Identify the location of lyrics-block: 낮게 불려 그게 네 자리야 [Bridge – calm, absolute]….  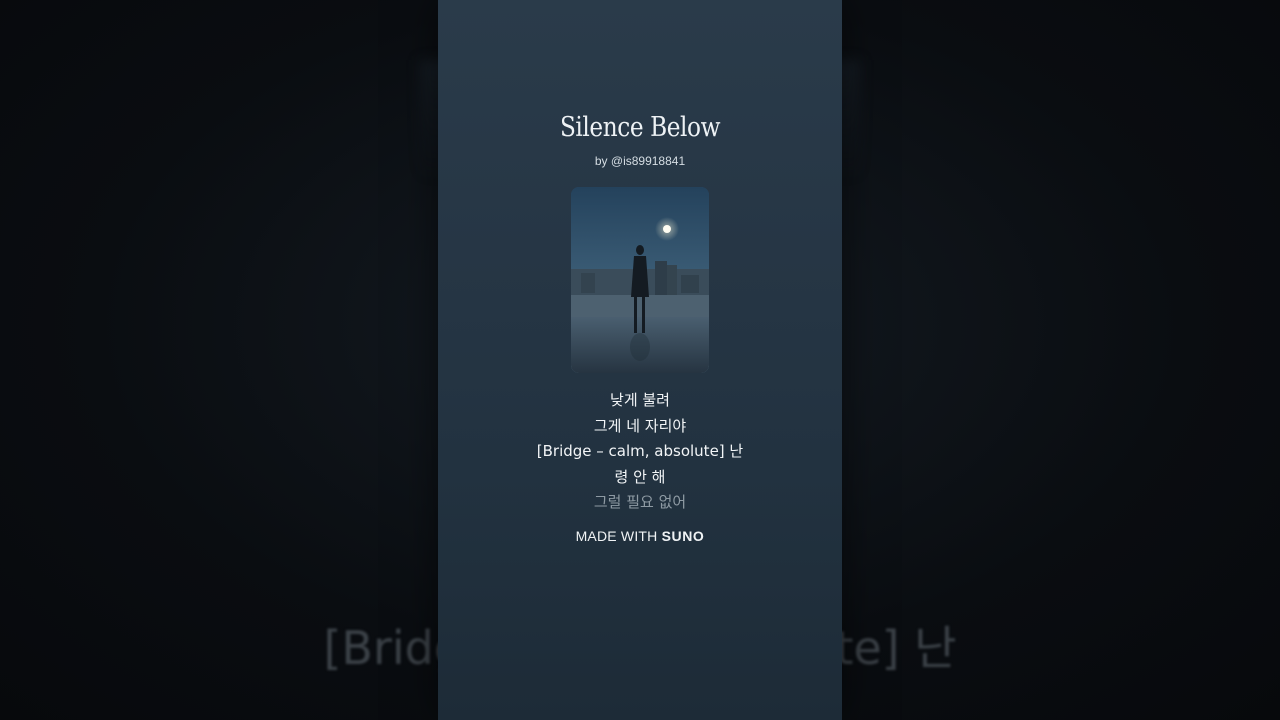
(640, 452).